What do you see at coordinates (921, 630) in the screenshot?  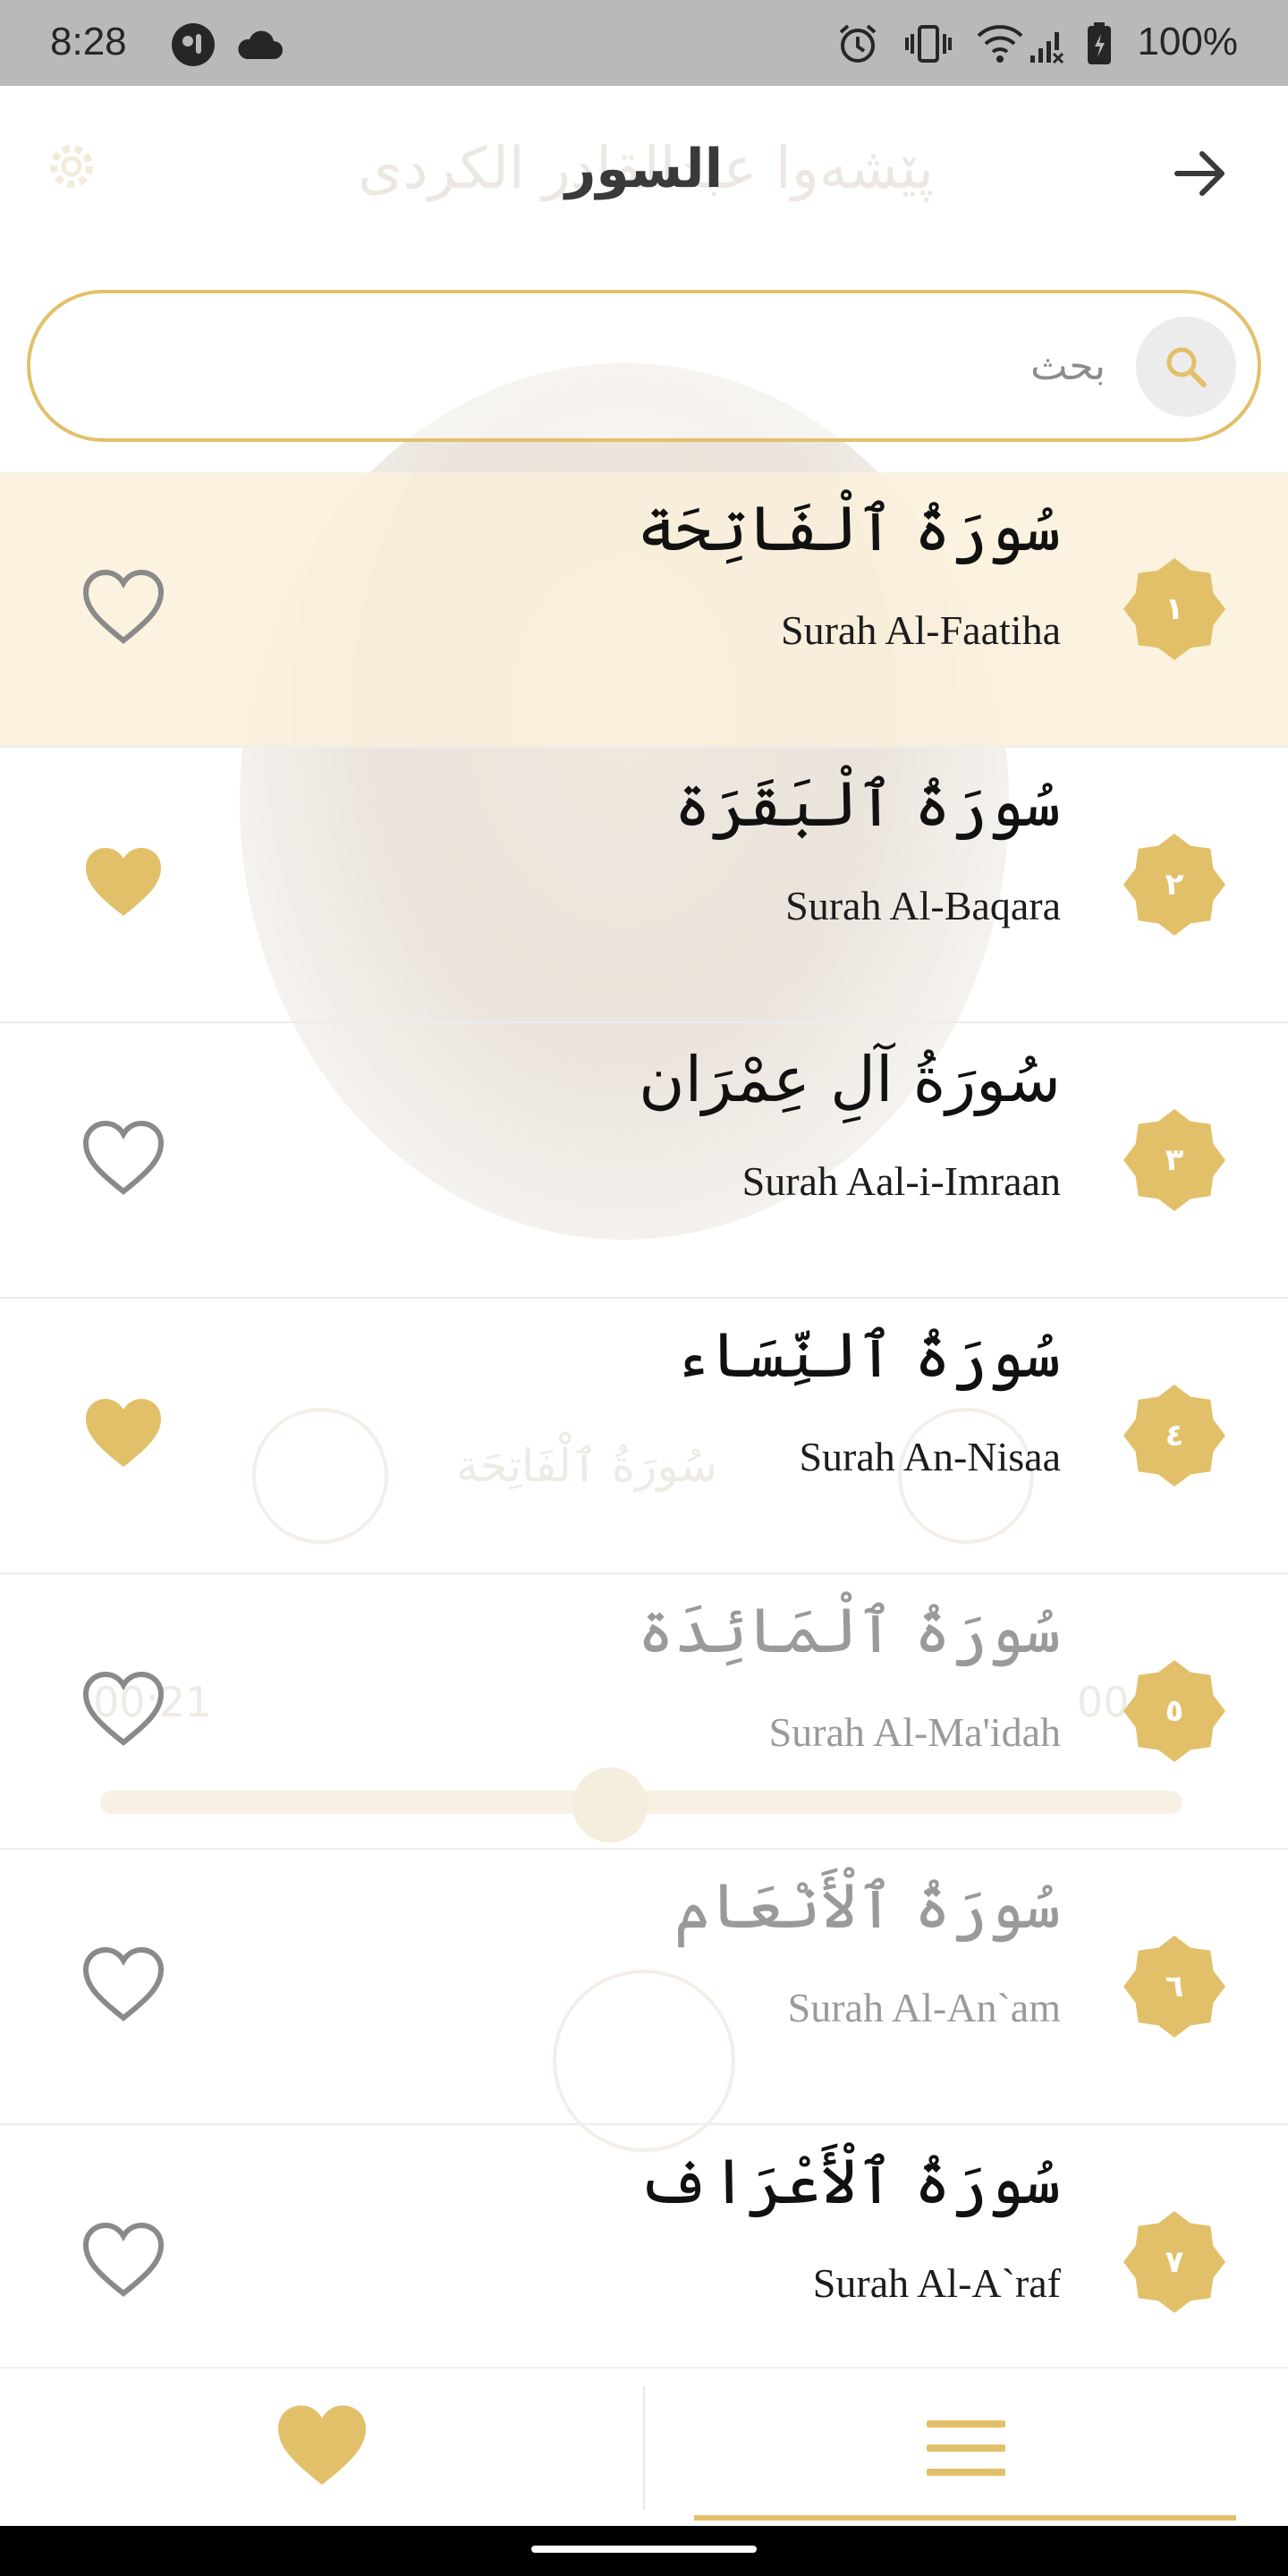 I see `surah-english-name: Surah Al-Faatiha` at bounding box center [921, 630].